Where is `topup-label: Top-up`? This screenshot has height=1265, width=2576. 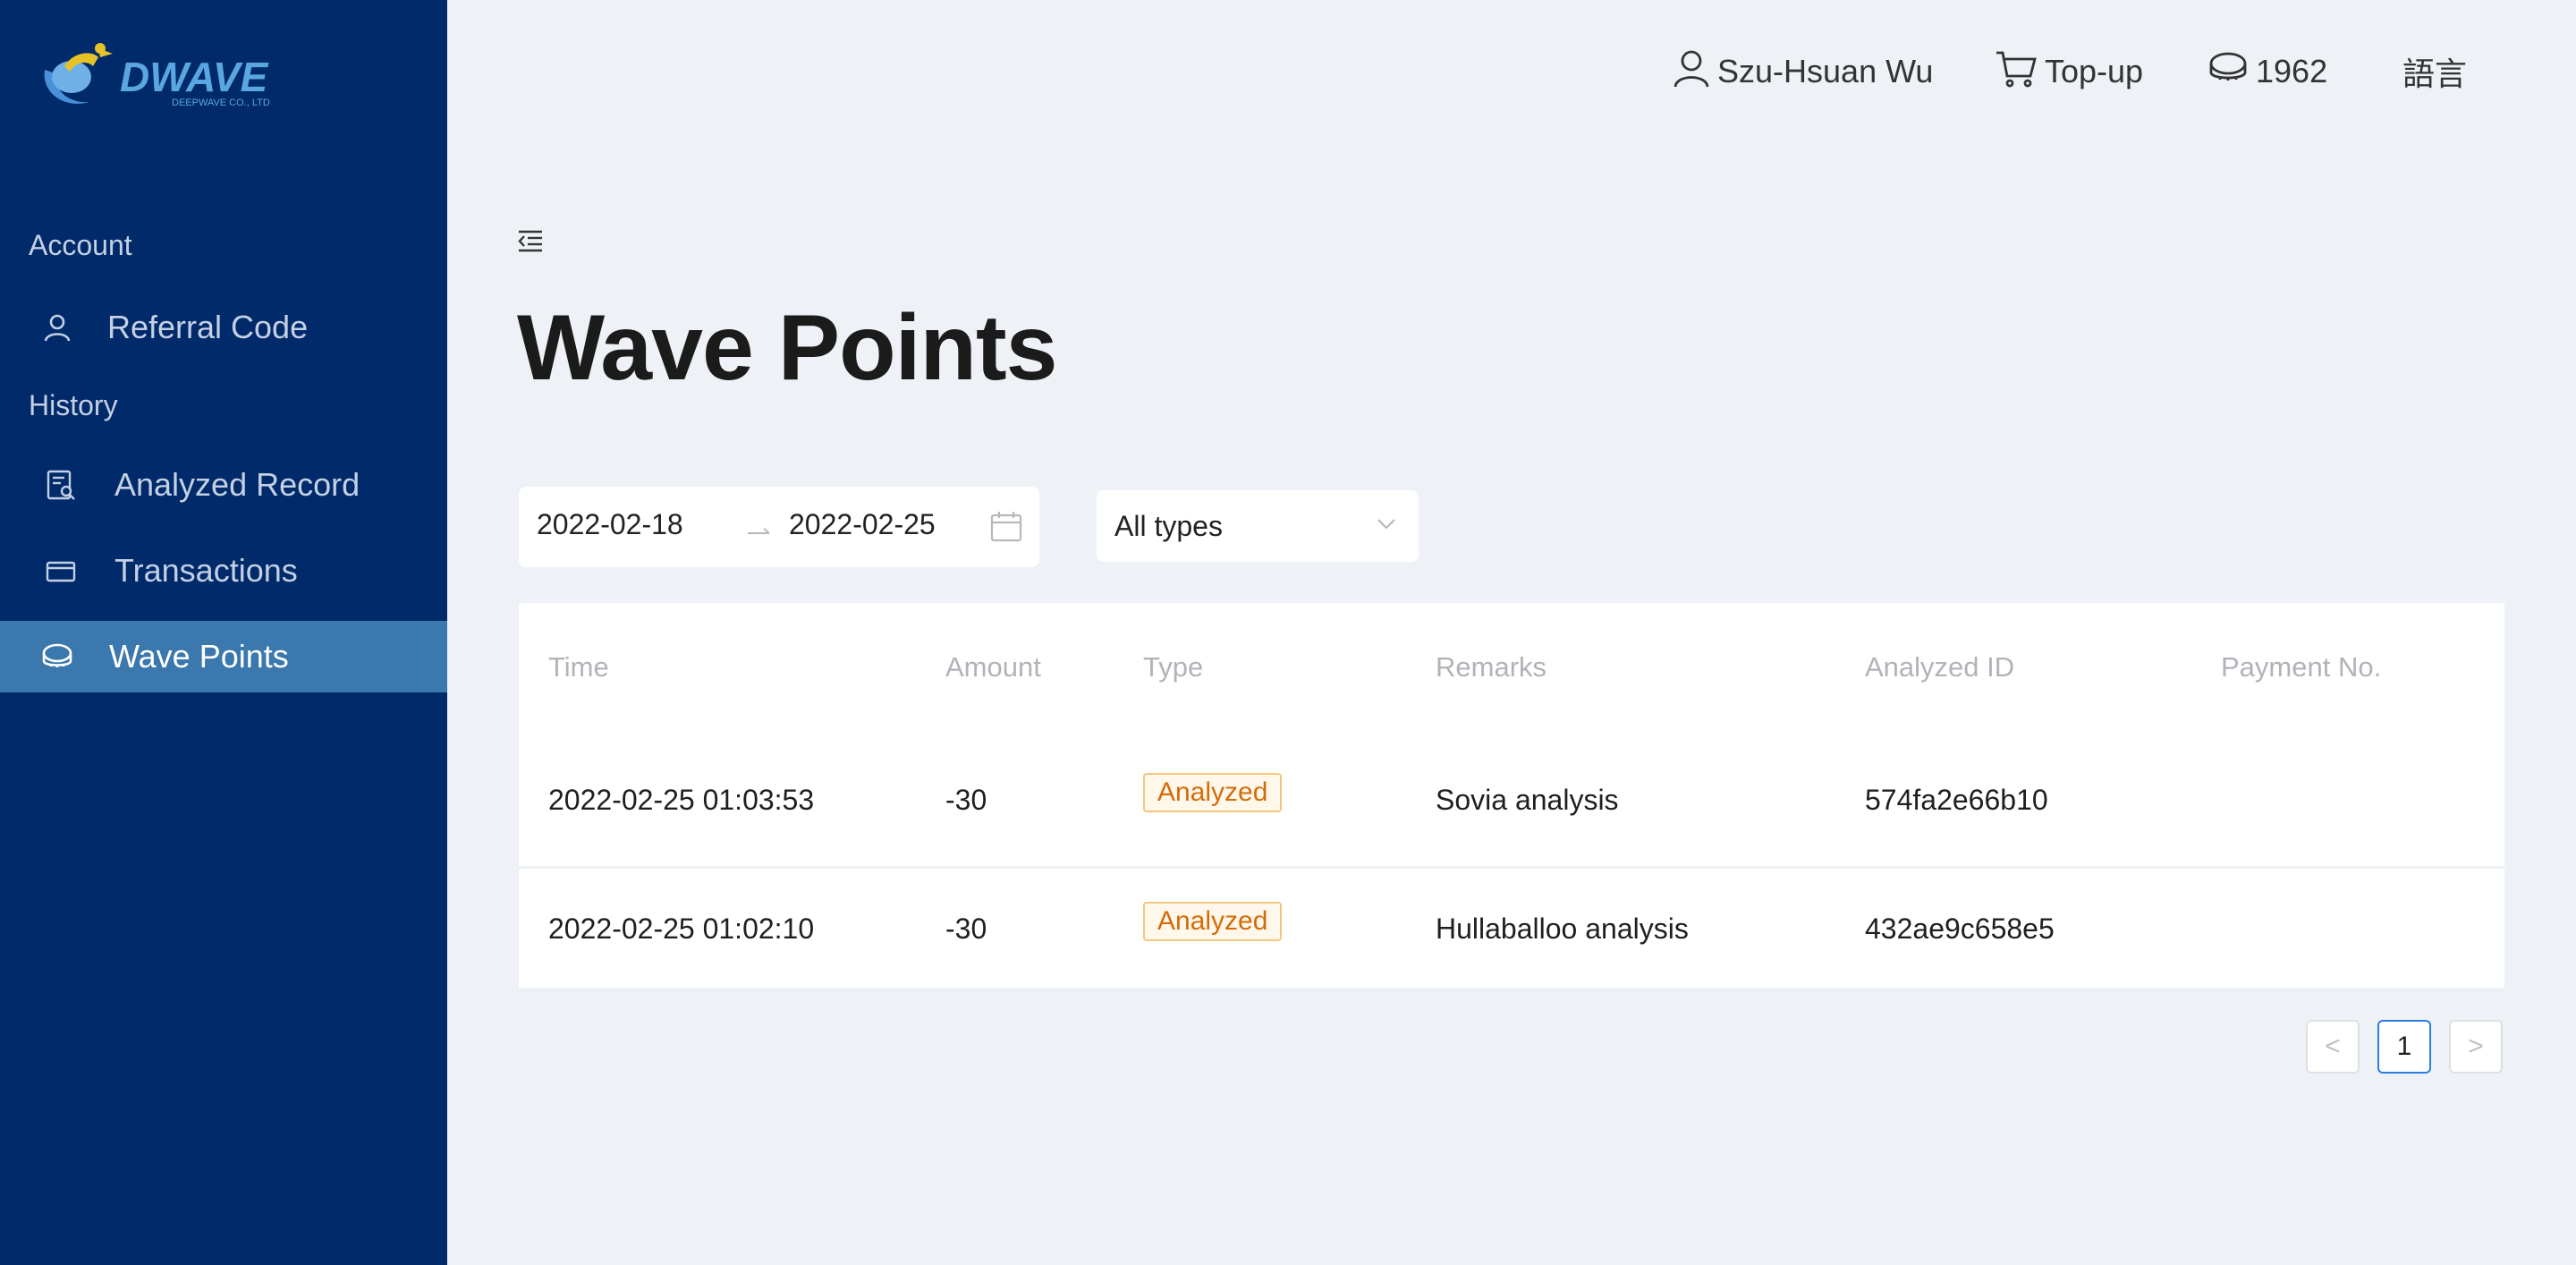 topup-label: Top-up is located at coordinates (2094, 71).